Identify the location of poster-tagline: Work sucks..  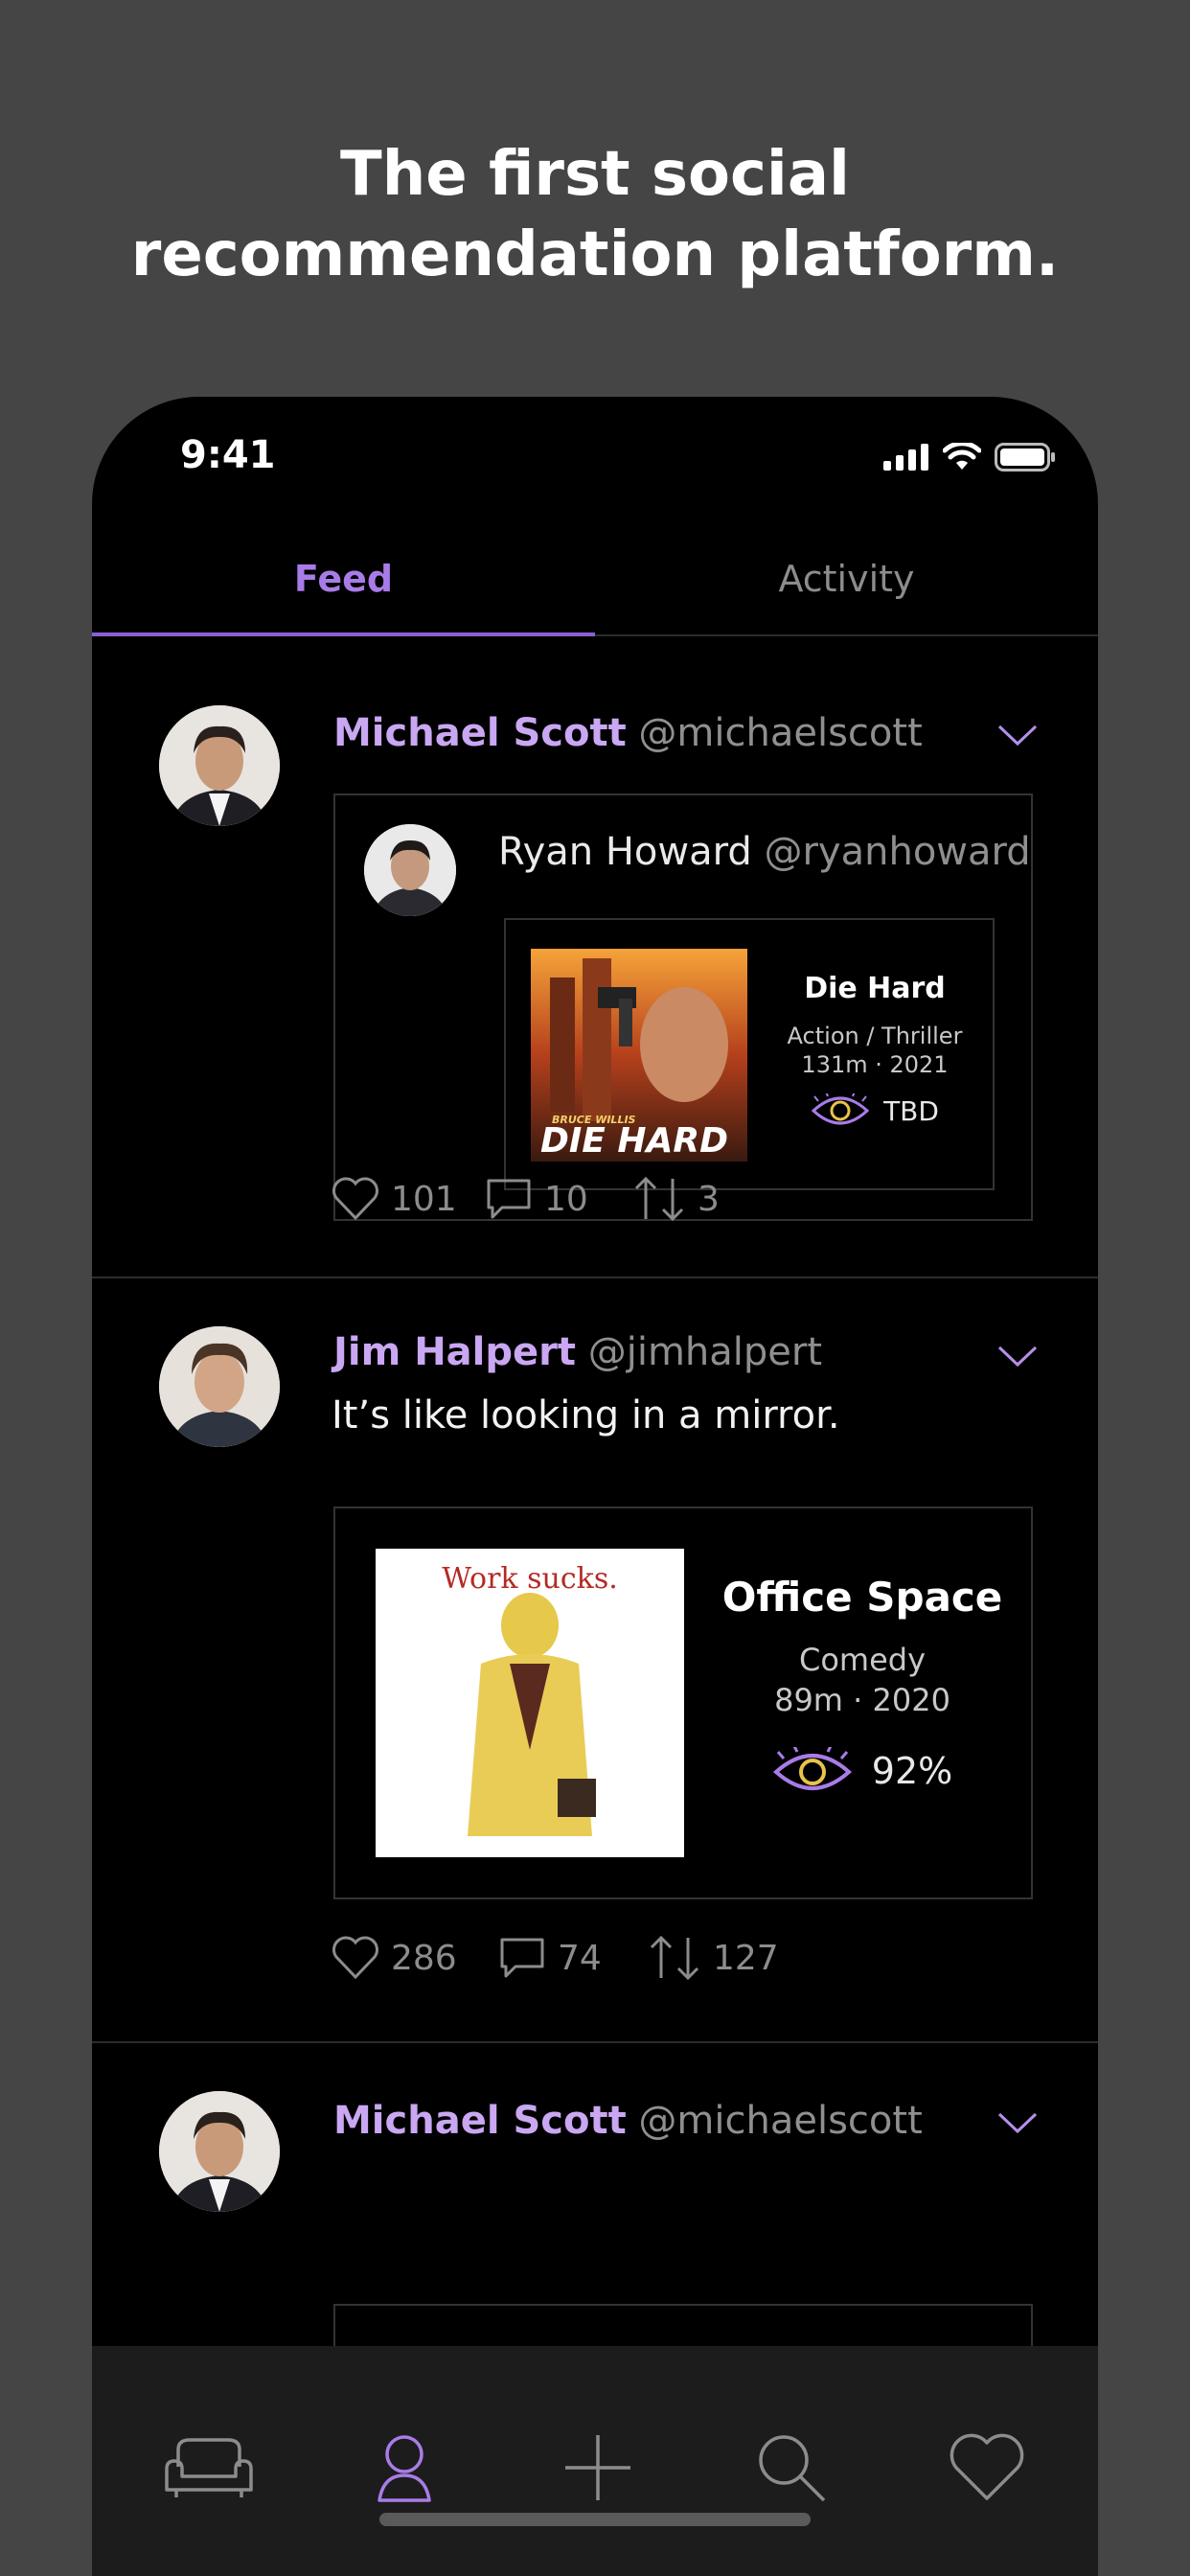
(530, 1579).